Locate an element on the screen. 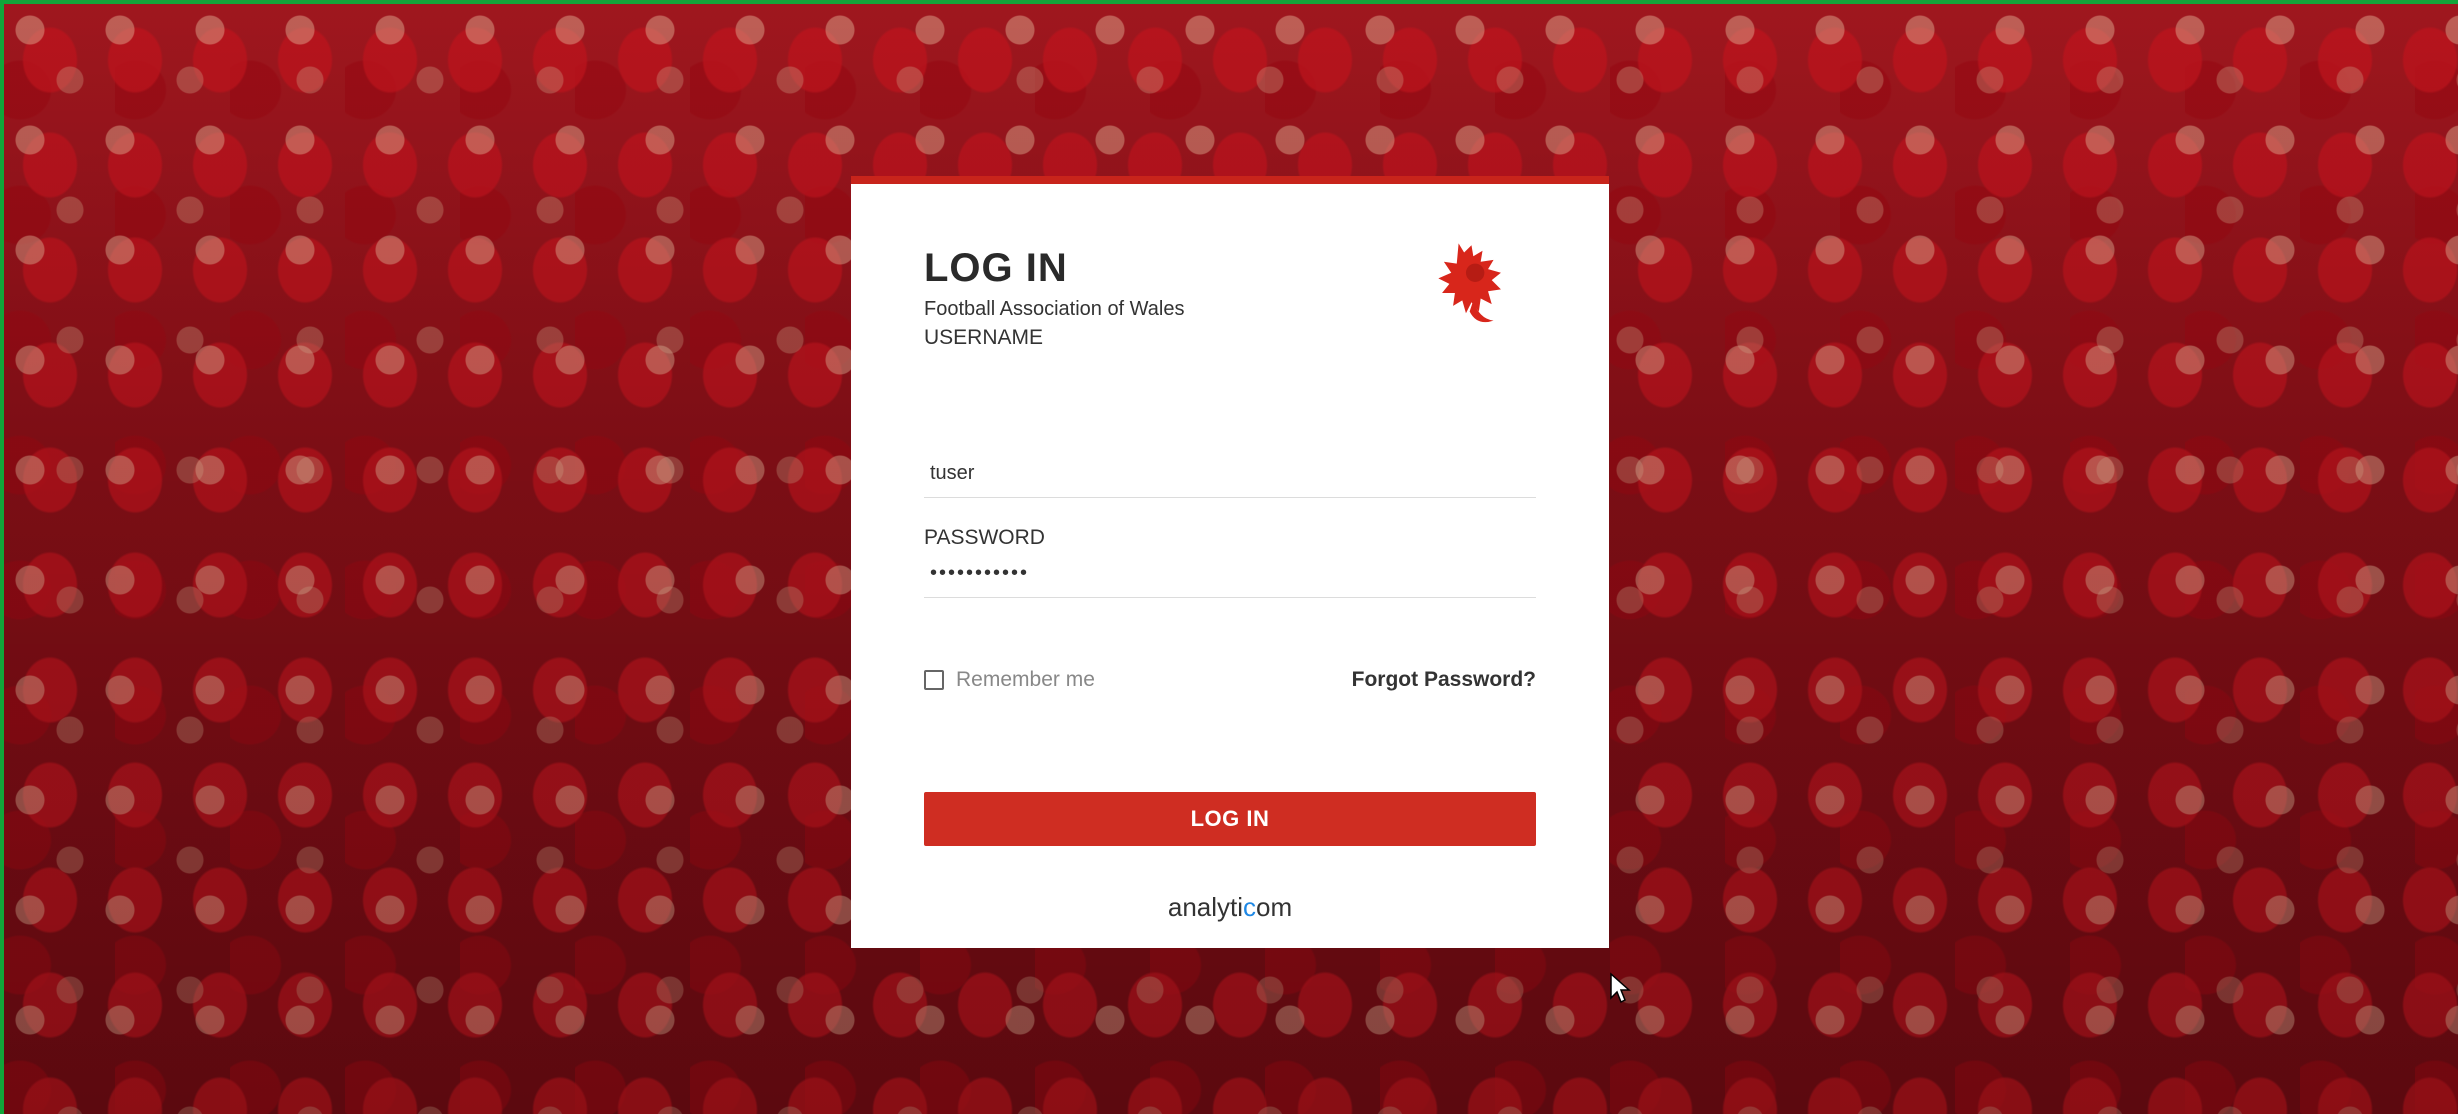 The image size is (2458, 1114). analyticom-logo: analyticom is located at coordinates (1230, 907).